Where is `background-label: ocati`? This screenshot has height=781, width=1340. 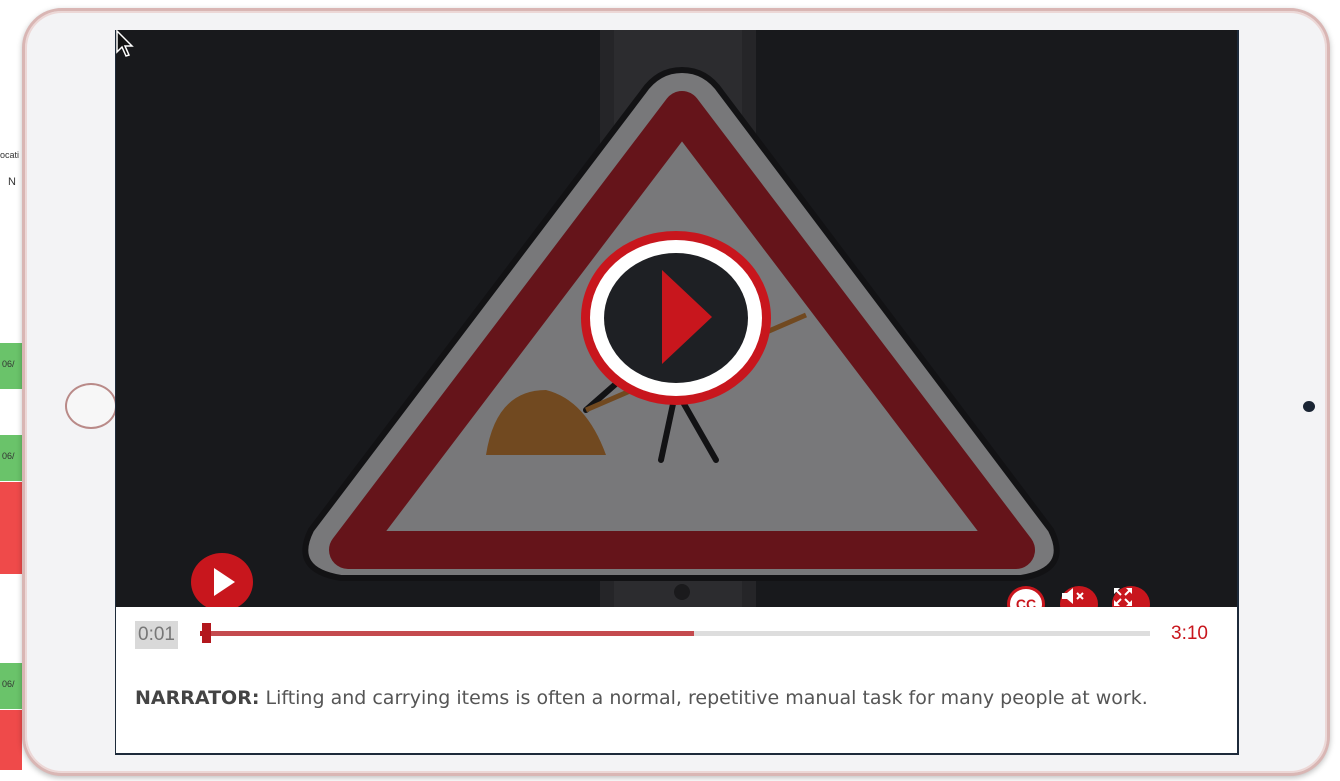 background-label: ocati is located at coordinates (10, 155).